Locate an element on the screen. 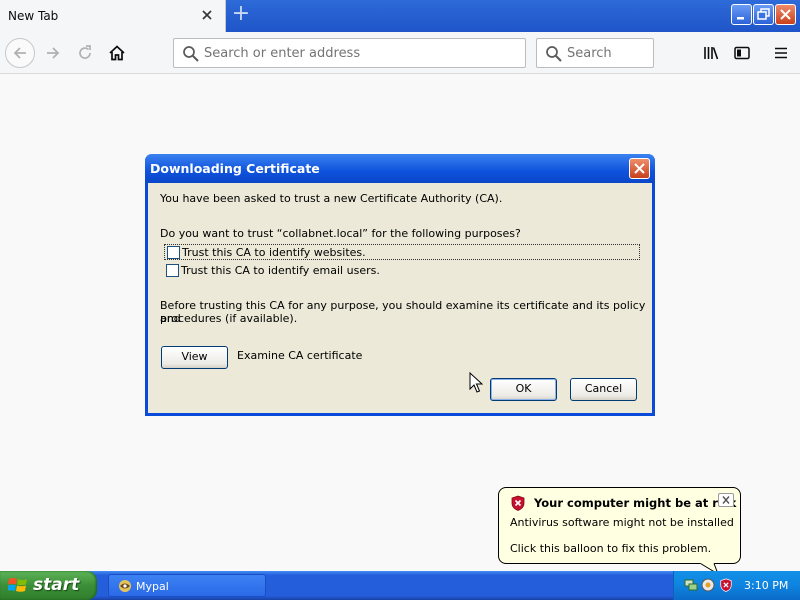  examine-certificate-caption: Examine CA certificate is located at coordinates (300, 355).